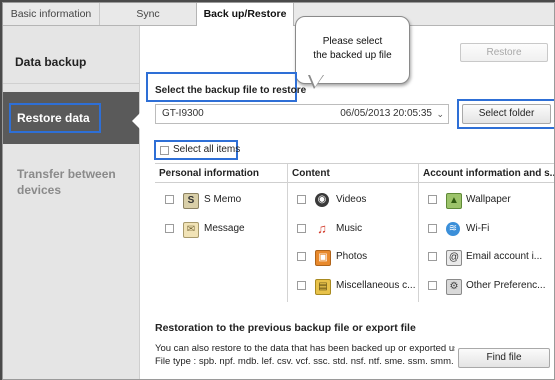 This screenshot has height=380, width=555. I want to click on misc-icon: ▤, so click(323, 287).